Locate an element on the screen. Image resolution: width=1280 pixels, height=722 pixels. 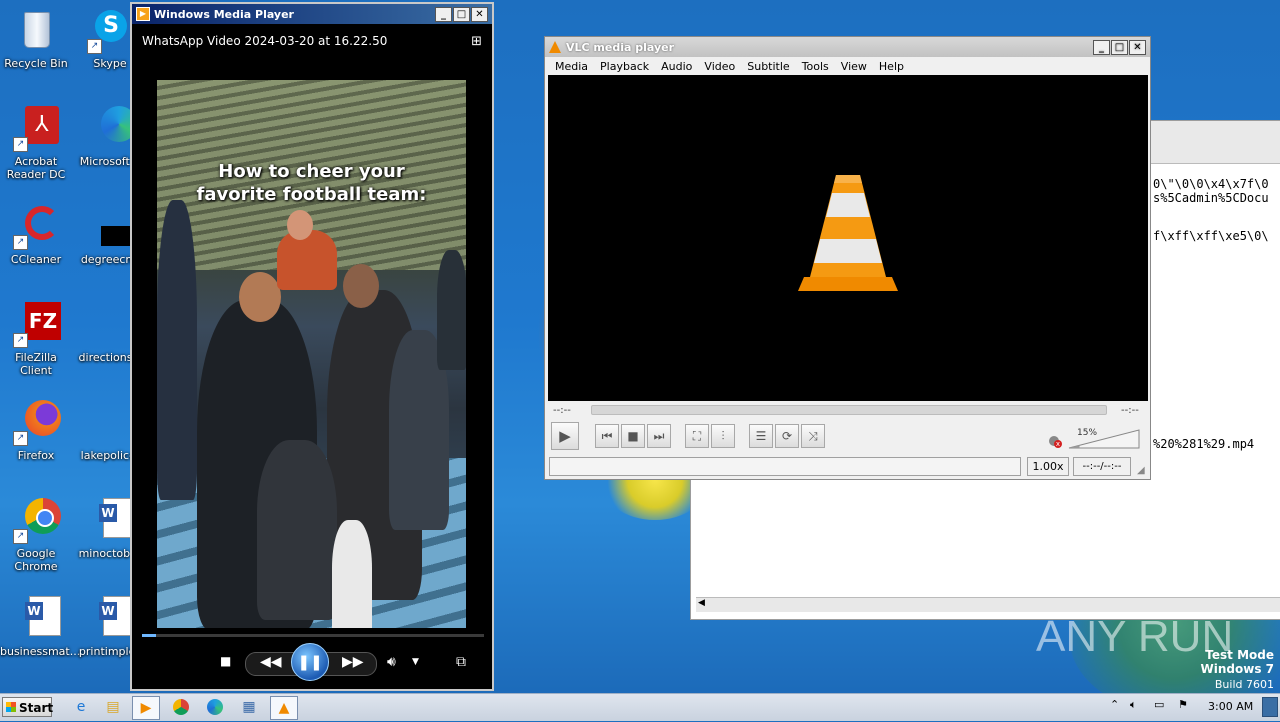
seek-progress is located at coordinates (149, 635).